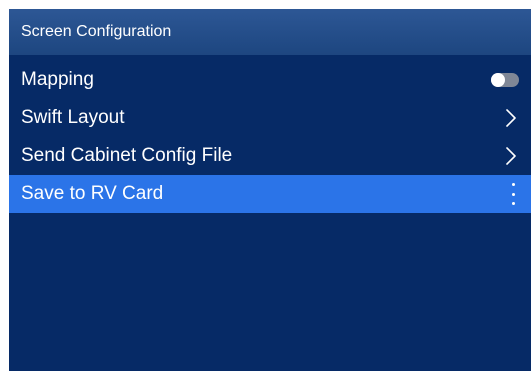 The height and width of the screenshot is (371, 531). Describe the element at coordinates (270, 118) in the screenshot. I see `menu-item-swift-layout: Swift Layout` at that location.